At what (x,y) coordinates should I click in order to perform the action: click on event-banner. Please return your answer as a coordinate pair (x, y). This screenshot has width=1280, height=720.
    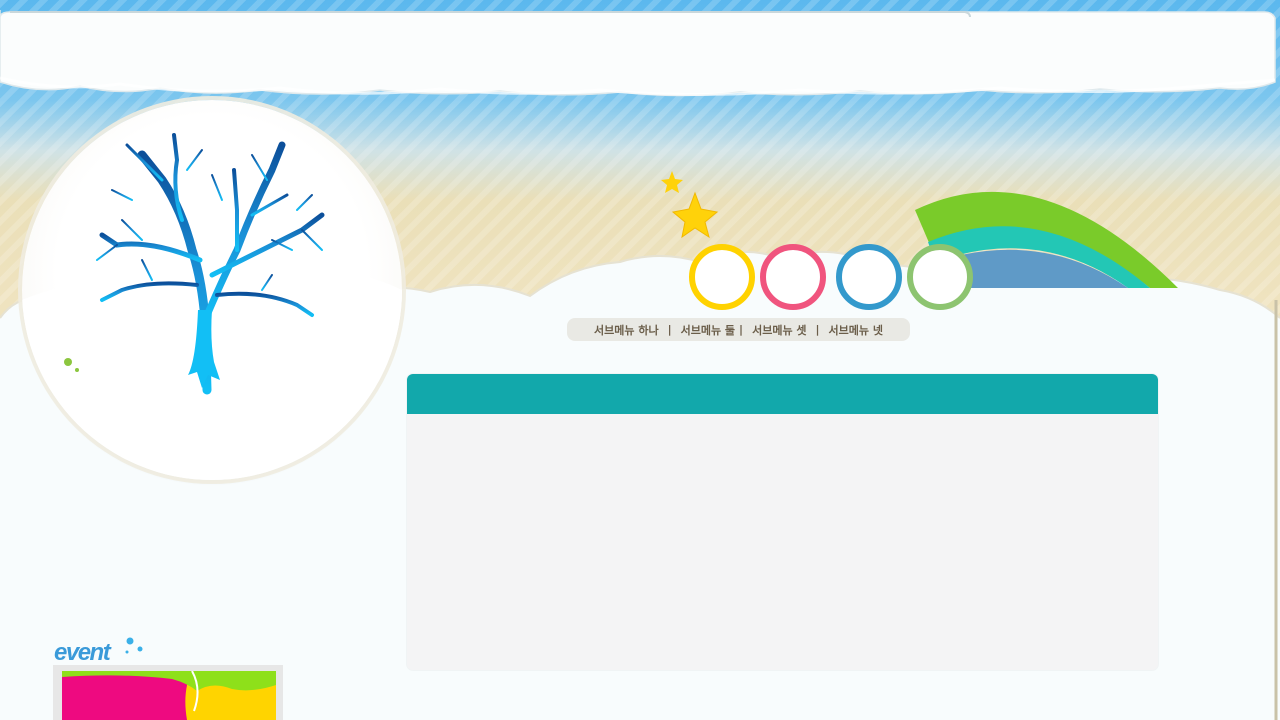
    Looking at the image, I should click on (168, 692).